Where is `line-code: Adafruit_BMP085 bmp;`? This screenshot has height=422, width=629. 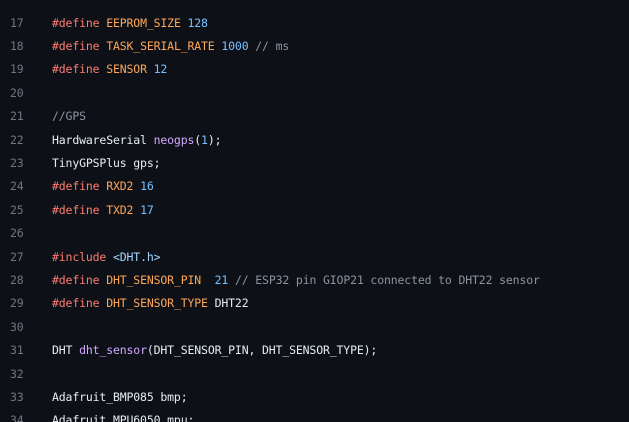
line-code: Adafruit_BMP085 bmp; is located at coordinates (114, 396).